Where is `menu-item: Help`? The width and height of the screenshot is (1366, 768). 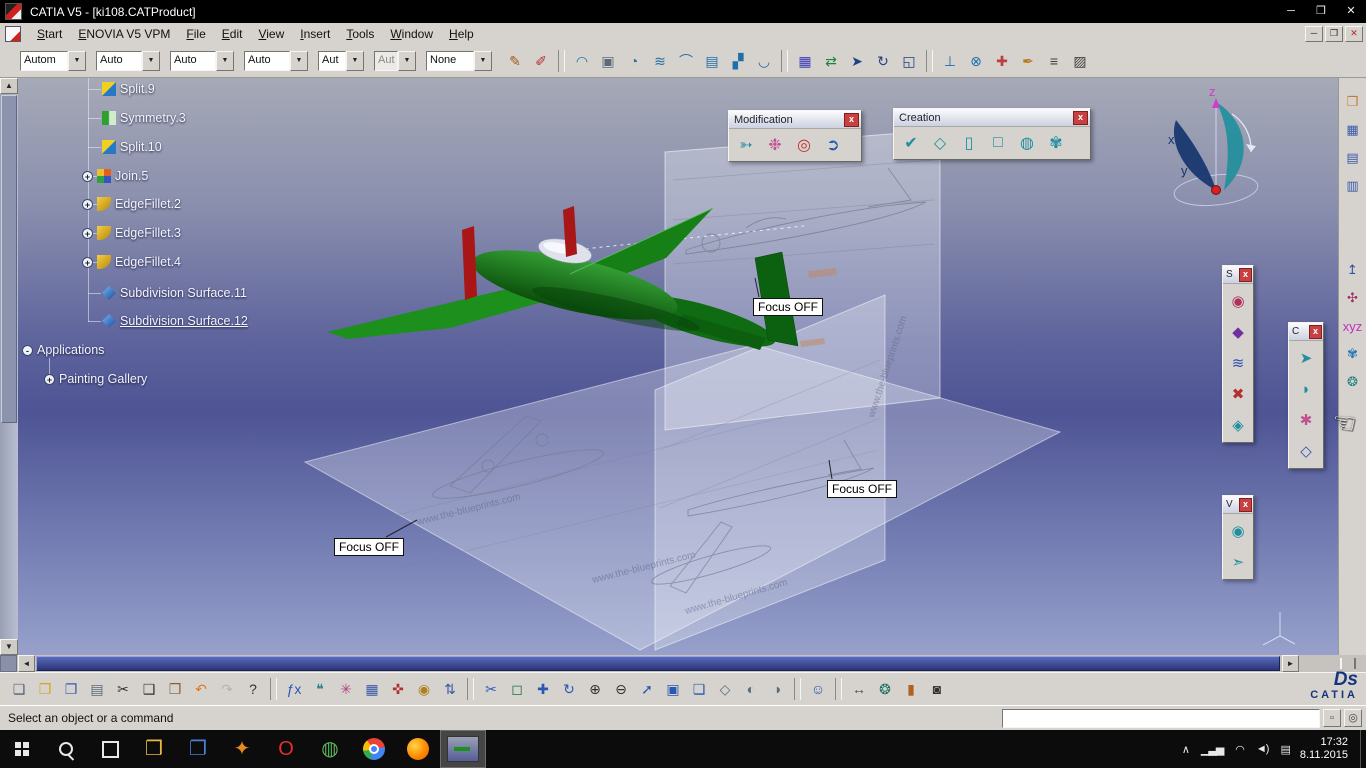 menu-item: Help is located at coordinates (461, 34).